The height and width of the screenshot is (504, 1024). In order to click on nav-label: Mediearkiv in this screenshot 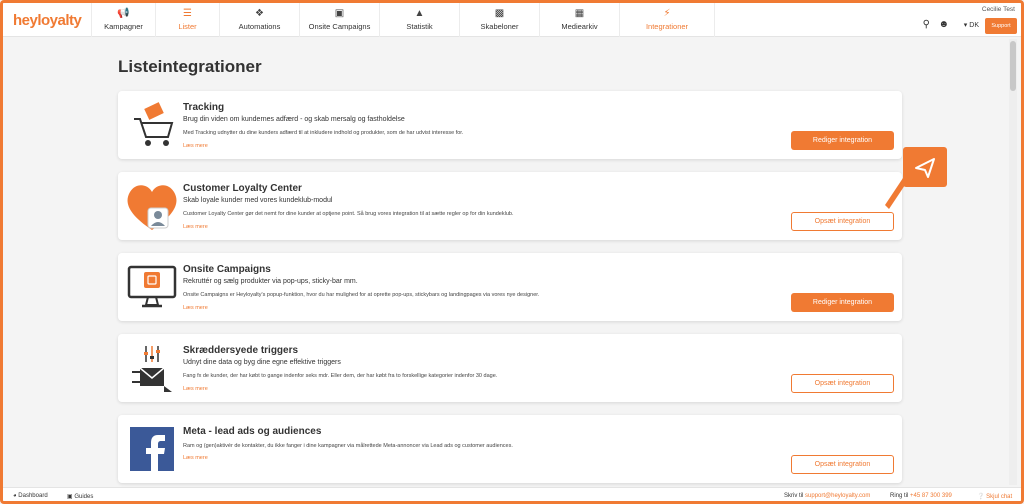, I will do `click(579, 26)`.